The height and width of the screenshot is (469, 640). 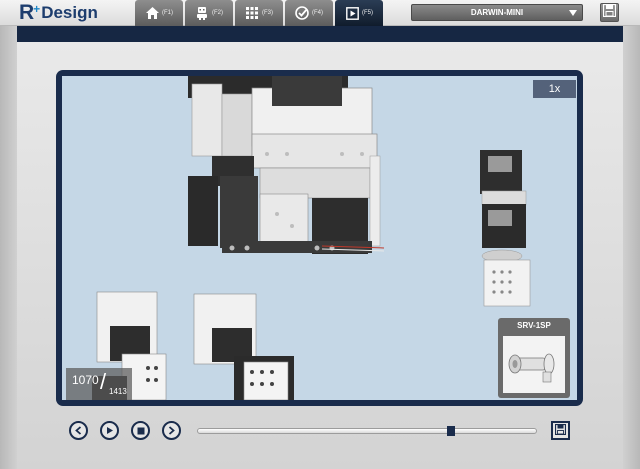 I want to click on export-button, so click(x=560, y=430).